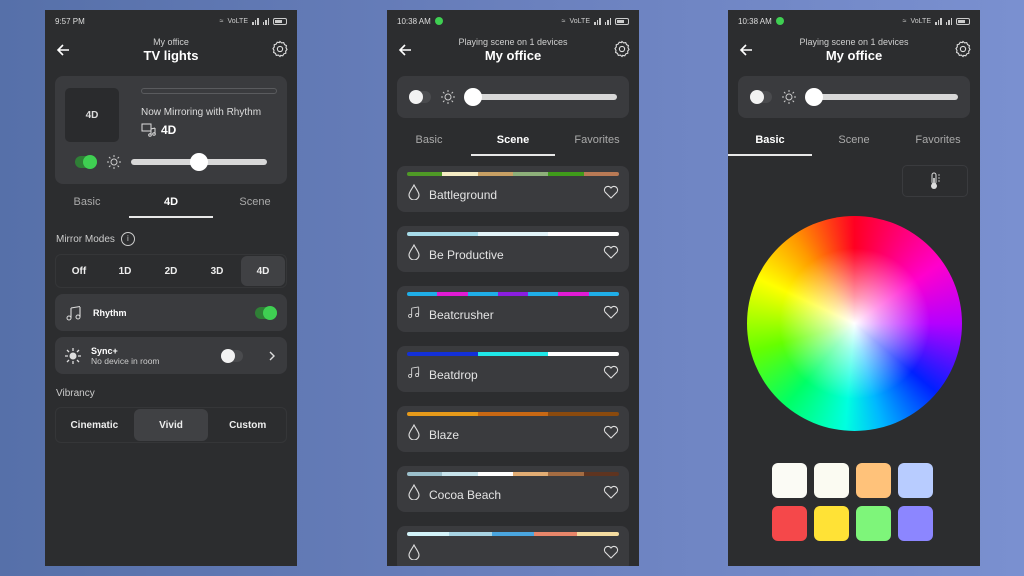 This screenshot has height=576, width=1024. Describe the element at coordinates (92, 115) in the screenshot. I see `4d-thumbnail: 4D` at that location.